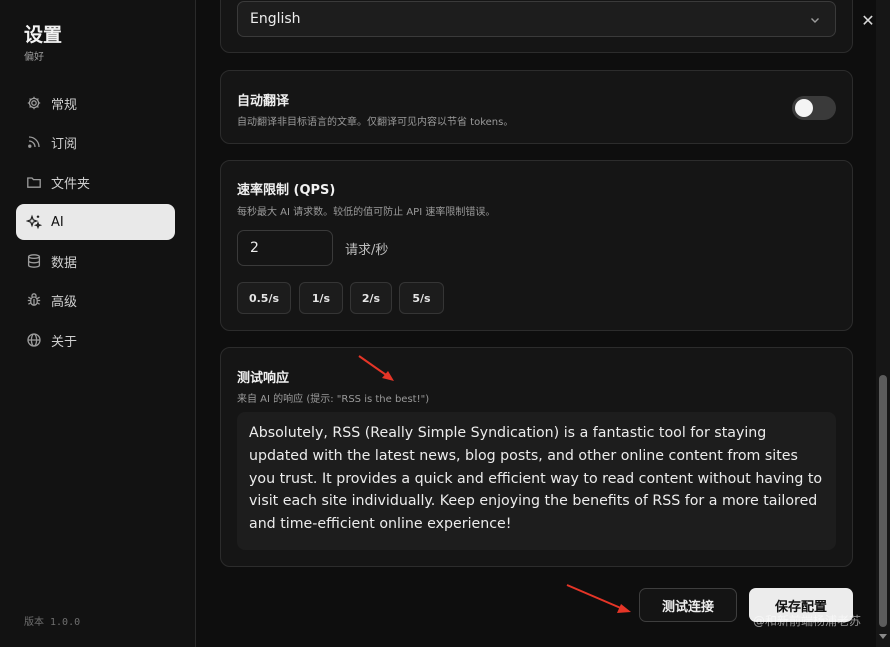  What do you see at coordinates (34, 103) in the screenshot?
I see `gear-icon` at bounding box center [34, 103].